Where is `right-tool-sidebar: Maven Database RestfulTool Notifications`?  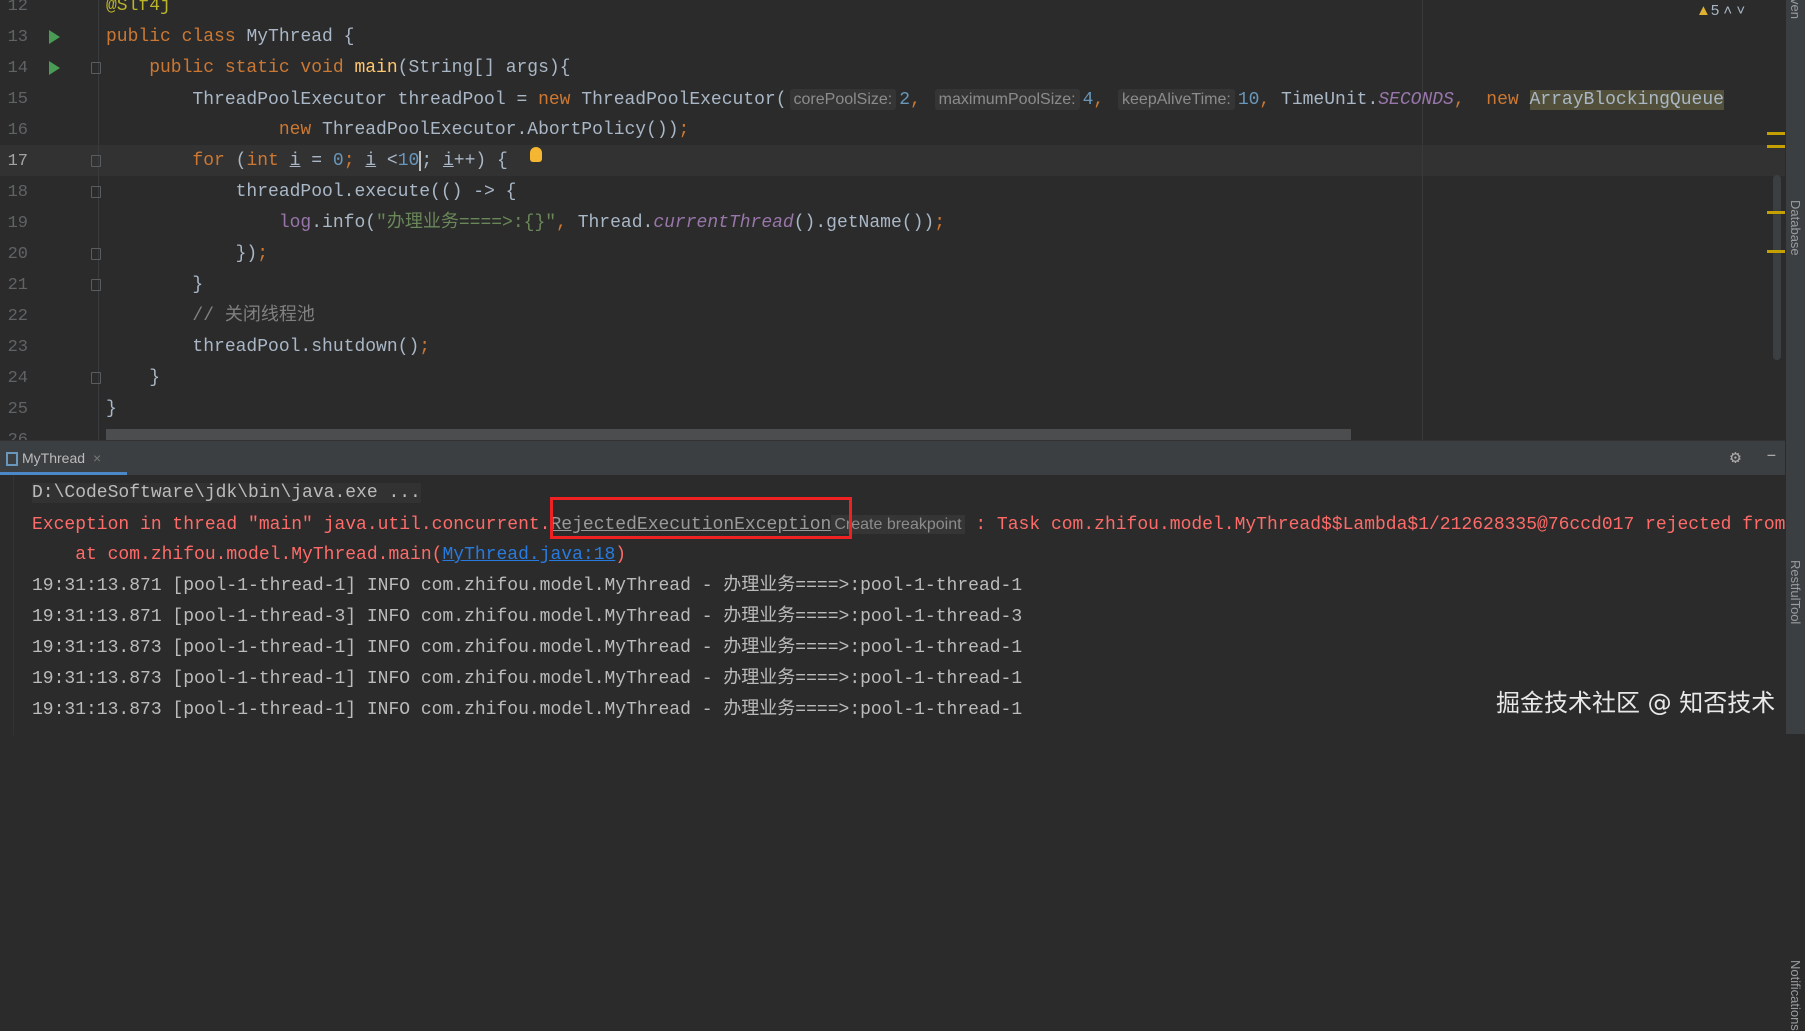 right-tool-sidebar: Maven Database RestfulTool Notifications is located at coordinates (1795, 515).